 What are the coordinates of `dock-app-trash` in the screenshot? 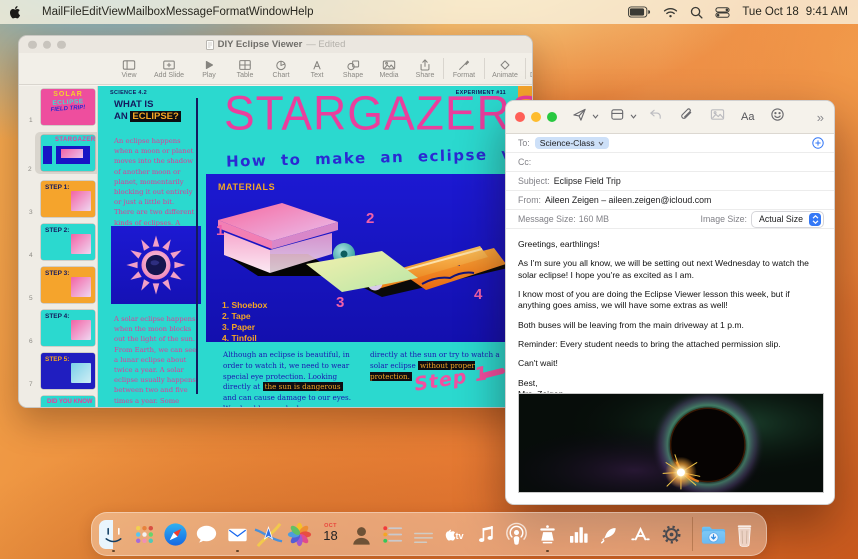 It's located at (744, 534).